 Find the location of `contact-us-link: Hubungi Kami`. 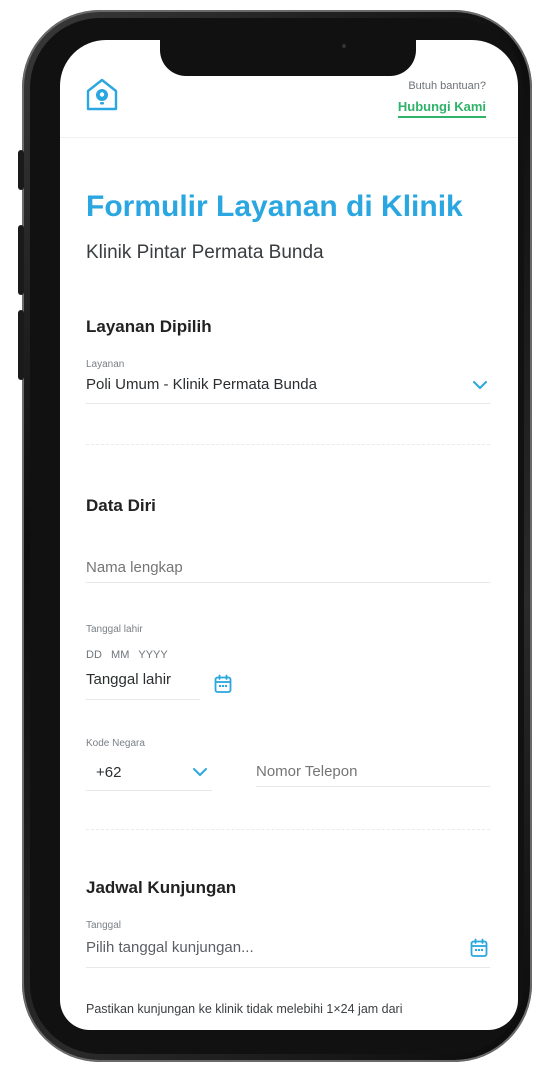

contact-us-link: Hubungi Kami is located at coordinates (441, 108).